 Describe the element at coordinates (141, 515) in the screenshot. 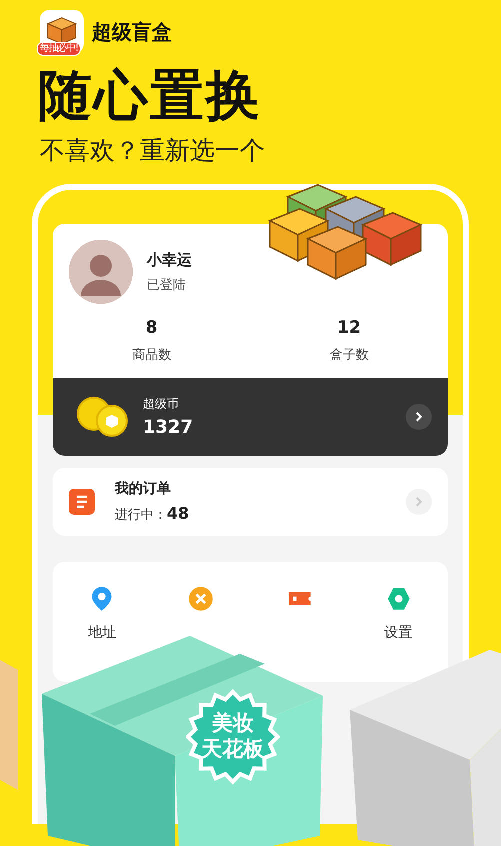

I see `order-status-label: 进行中：` at that location.